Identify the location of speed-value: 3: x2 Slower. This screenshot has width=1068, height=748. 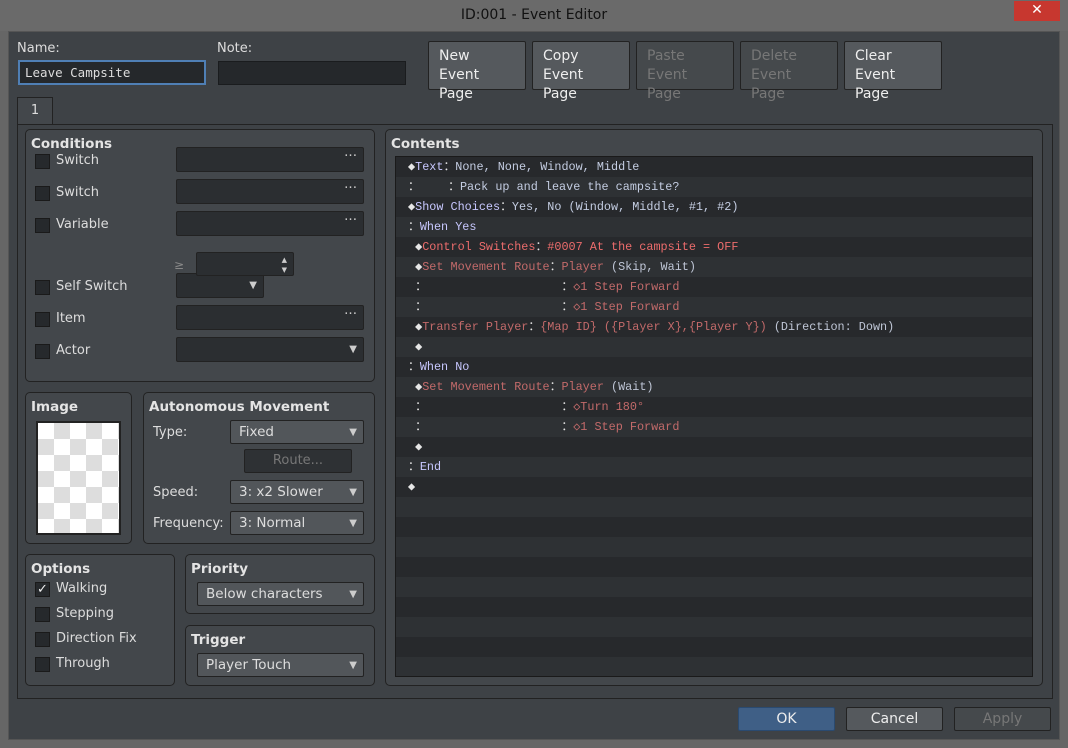
(281, 492).